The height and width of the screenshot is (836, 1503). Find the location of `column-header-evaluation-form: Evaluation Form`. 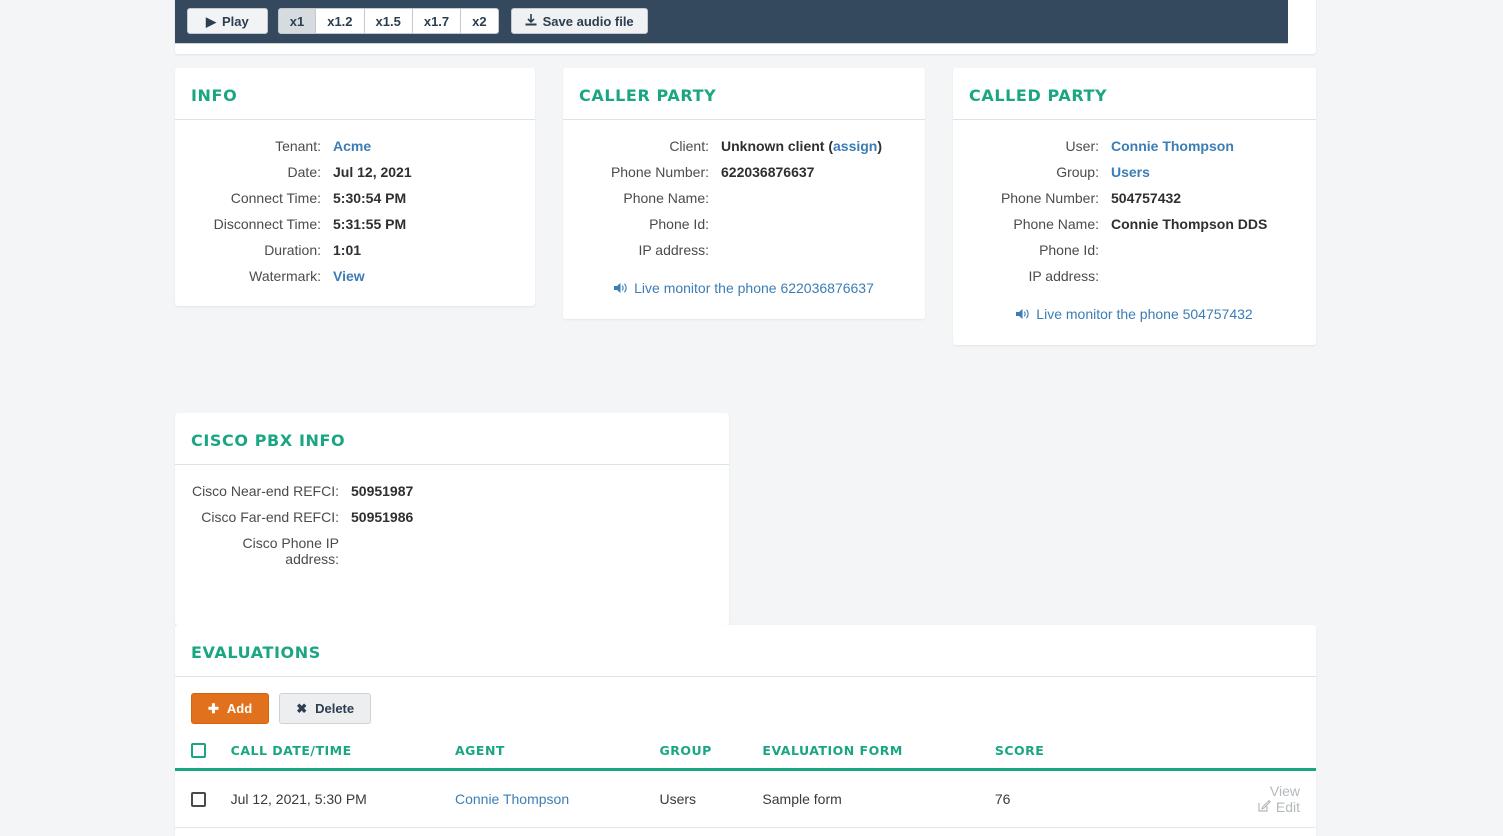

column-header-evaluation-form: Evaluation Form is located at coordinates (872, 752).